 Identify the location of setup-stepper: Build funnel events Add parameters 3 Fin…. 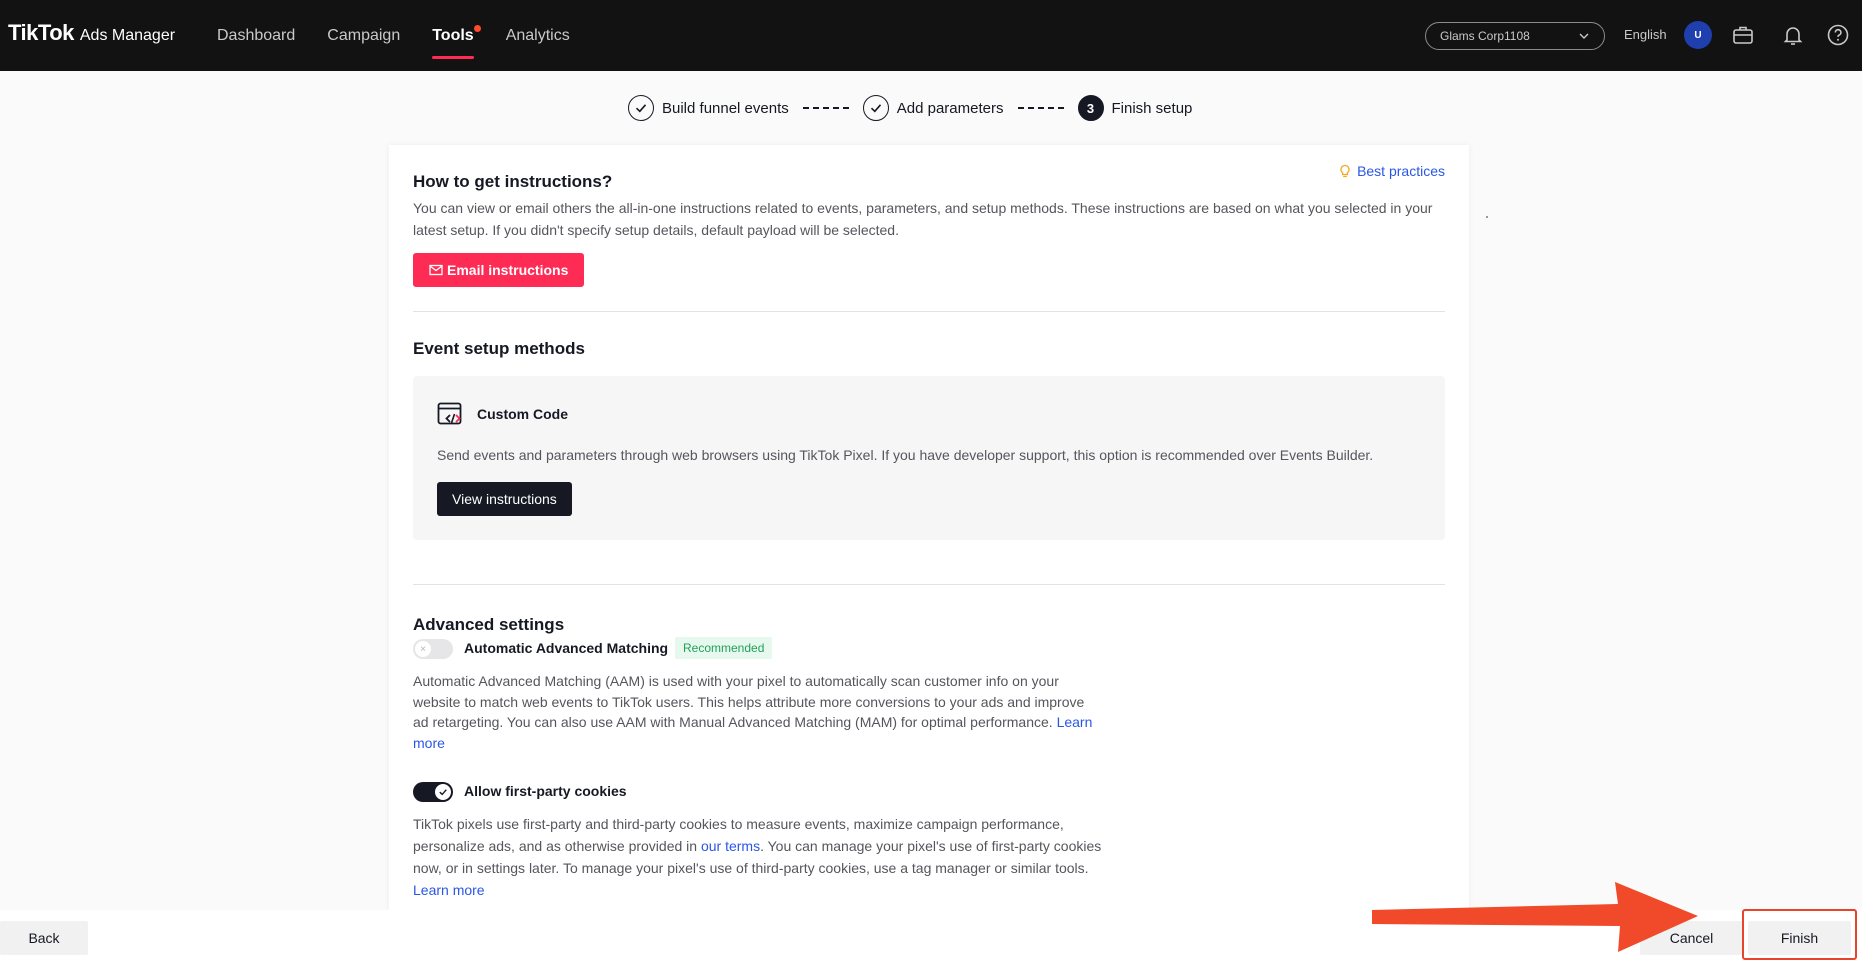
(910, 108).